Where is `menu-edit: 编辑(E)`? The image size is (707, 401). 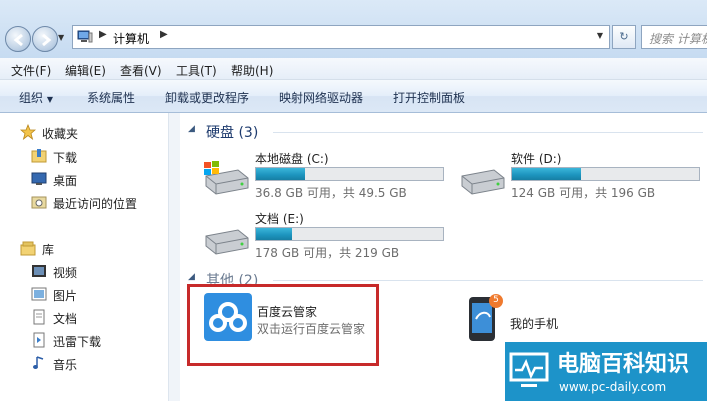 menu-edit: 编辑(E) is located at coordinates (85, 70).